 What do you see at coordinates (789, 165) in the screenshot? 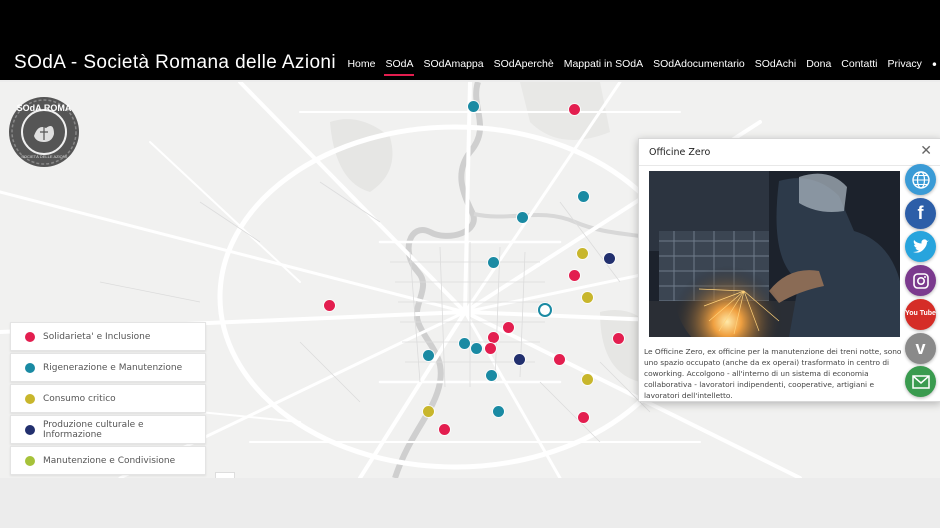
I see `popup-divider` at bounding box center [789, 165].